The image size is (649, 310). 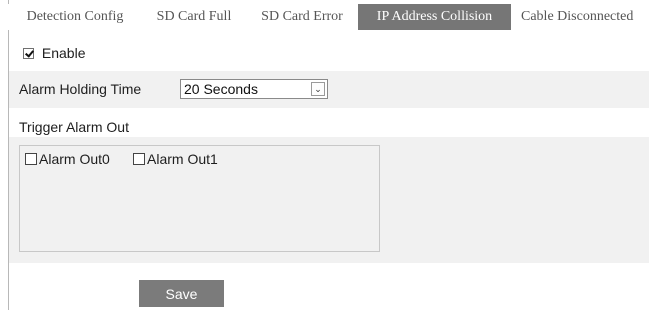 I want to click on tab-label: SD Card Full, so click(x=194, y=16).